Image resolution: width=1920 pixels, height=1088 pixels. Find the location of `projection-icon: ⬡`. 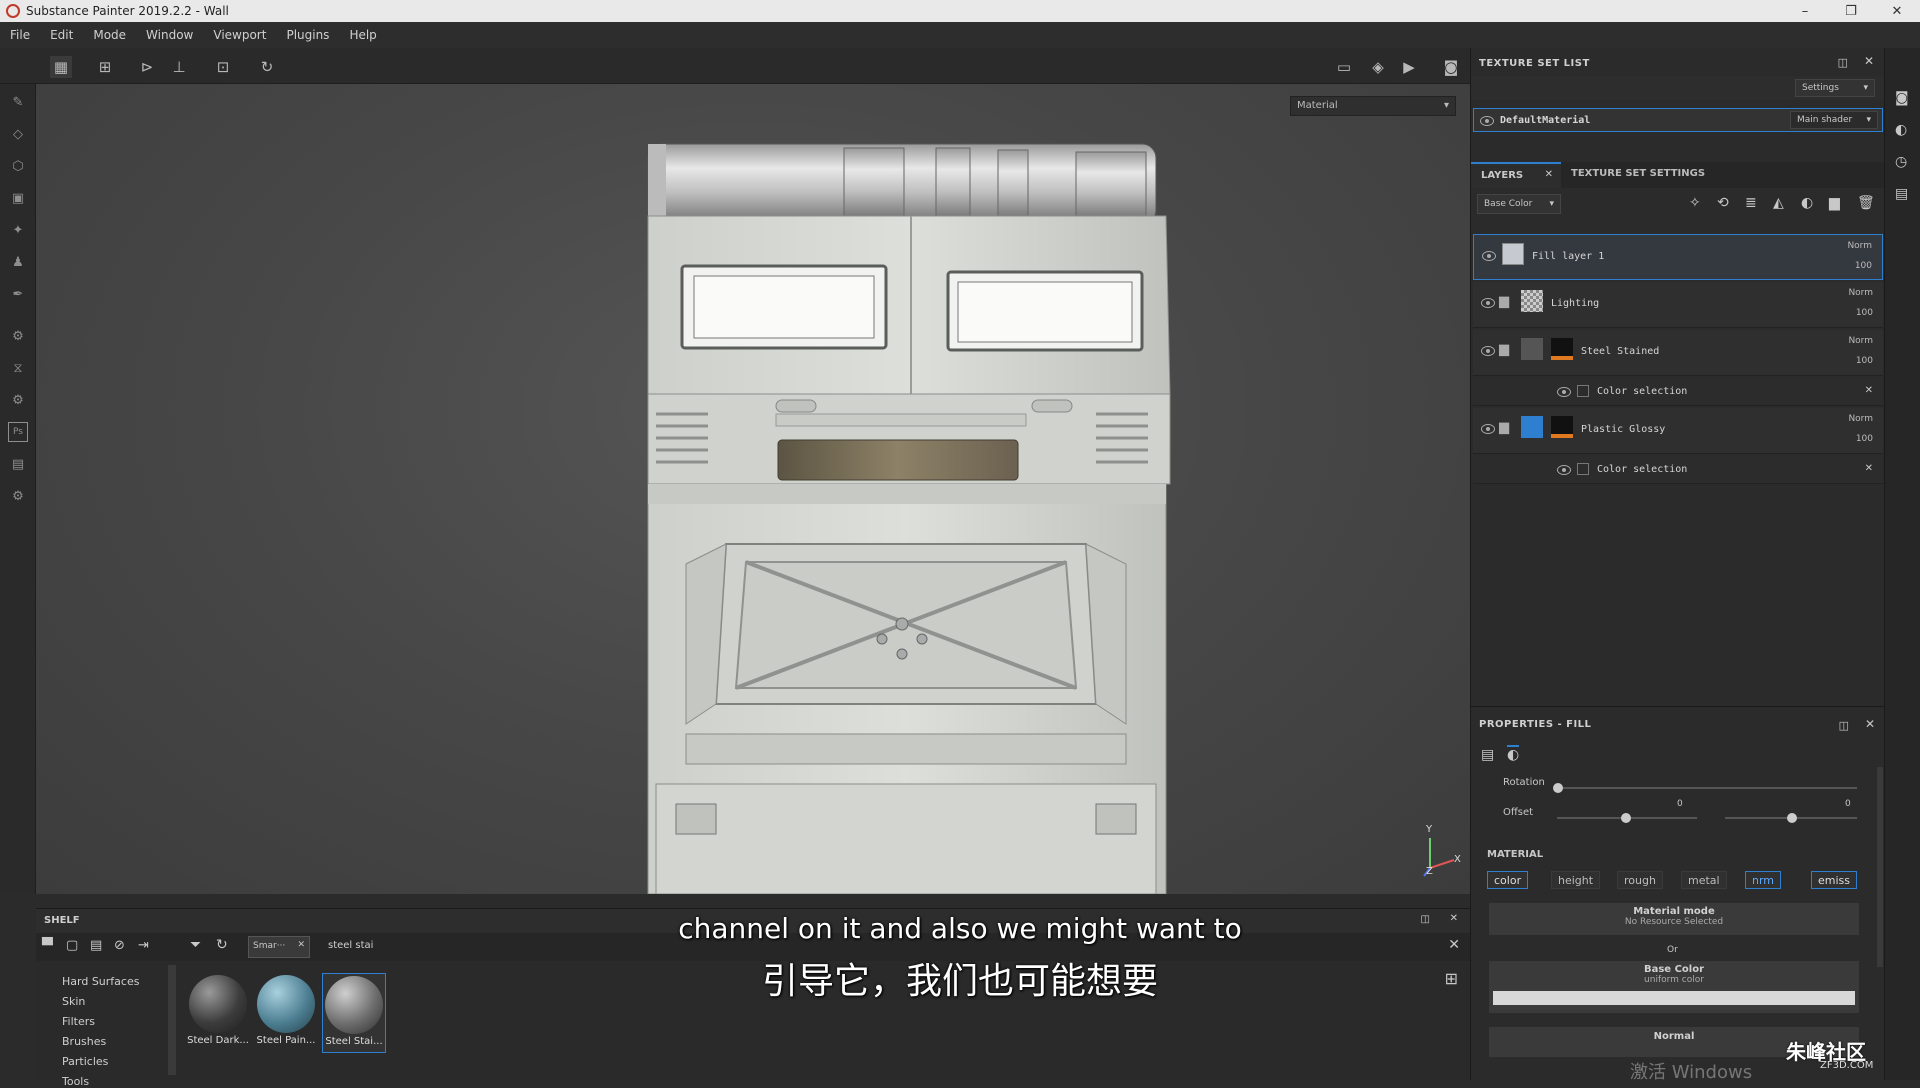

projection-icon: ⬡ is located at coordinates (18, 166).